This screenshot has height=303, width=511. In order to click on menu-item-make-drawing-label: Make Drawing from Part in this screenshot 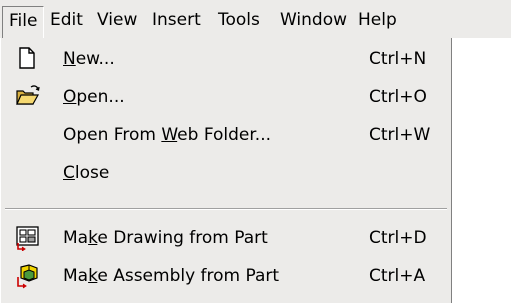, I will do `click(165, 238)`.